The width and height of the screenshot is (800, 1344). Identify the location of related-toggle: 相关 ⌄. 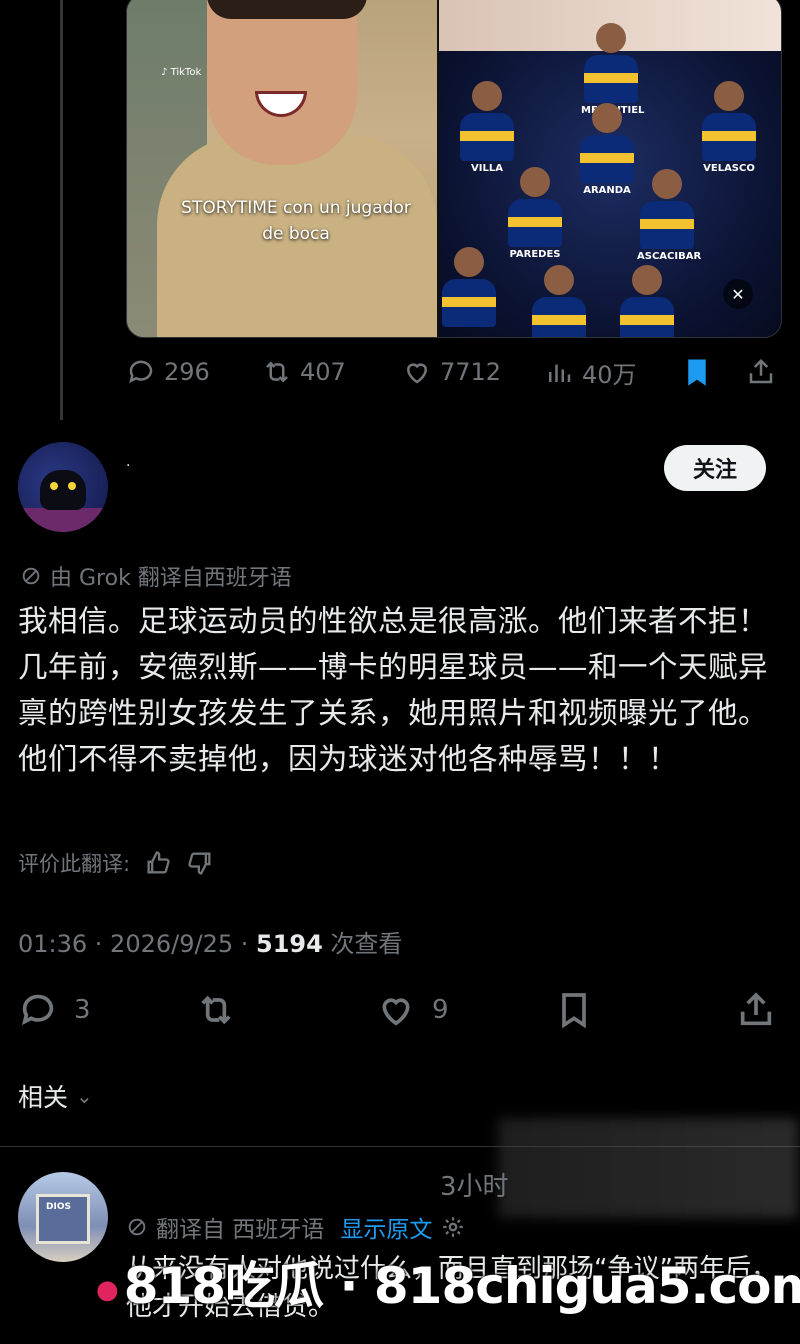
(55, 1096).